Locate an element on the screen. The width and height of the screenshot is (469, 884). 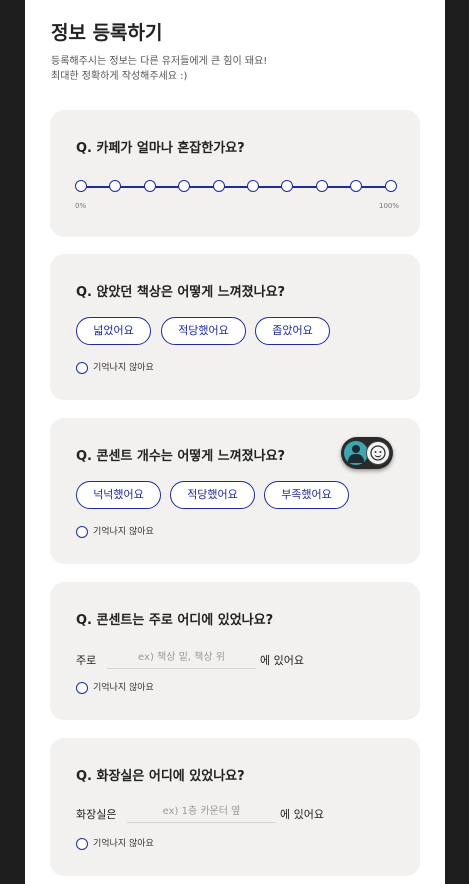
outlet-count-not-remember-label: 기억나지 않아요 is located at coordinates (123, 532).